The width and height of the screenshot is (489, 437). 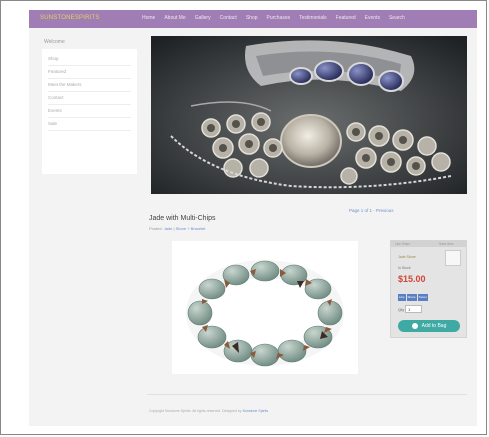 What do you see at coordinates (401, 309) in the screenshot?
I see `quantity-label: Qty` at bounding box center [401, 309].